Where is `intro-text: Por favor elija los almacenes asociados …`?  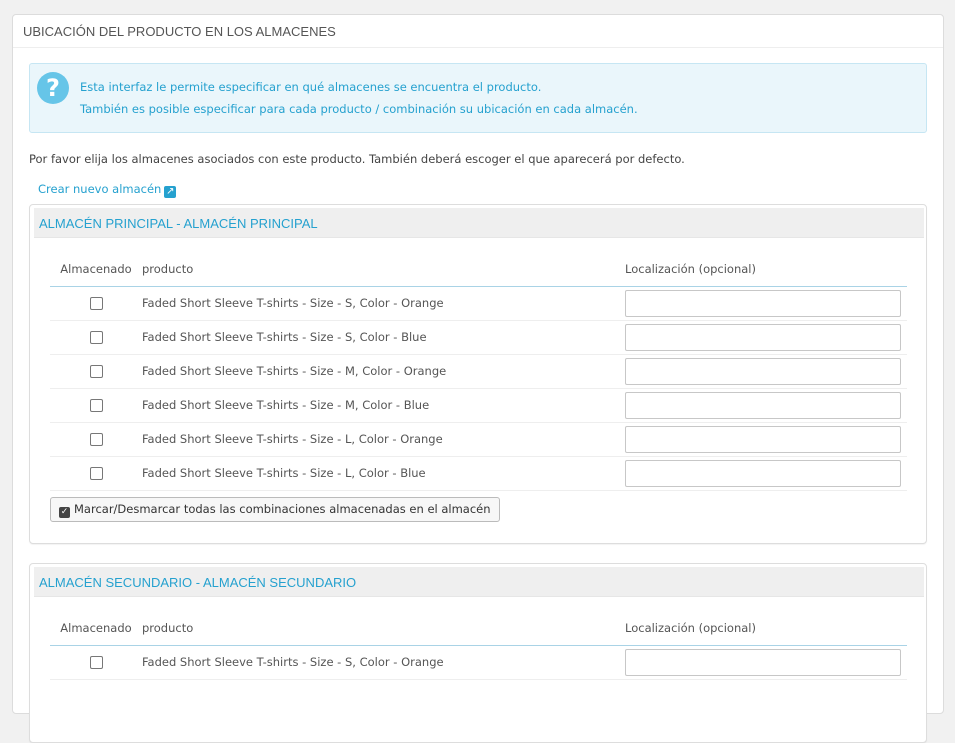
intro-text: Por favor elija los almacenes asociados … is located at coordinates (357, 159).